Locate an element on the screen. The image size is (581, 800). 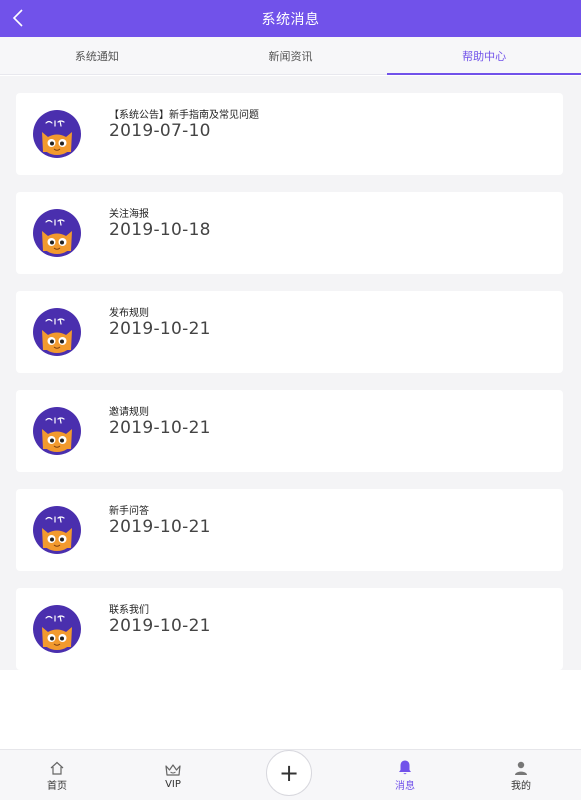
message-date: 2019-10-18 is located at coordinates (160, 230).